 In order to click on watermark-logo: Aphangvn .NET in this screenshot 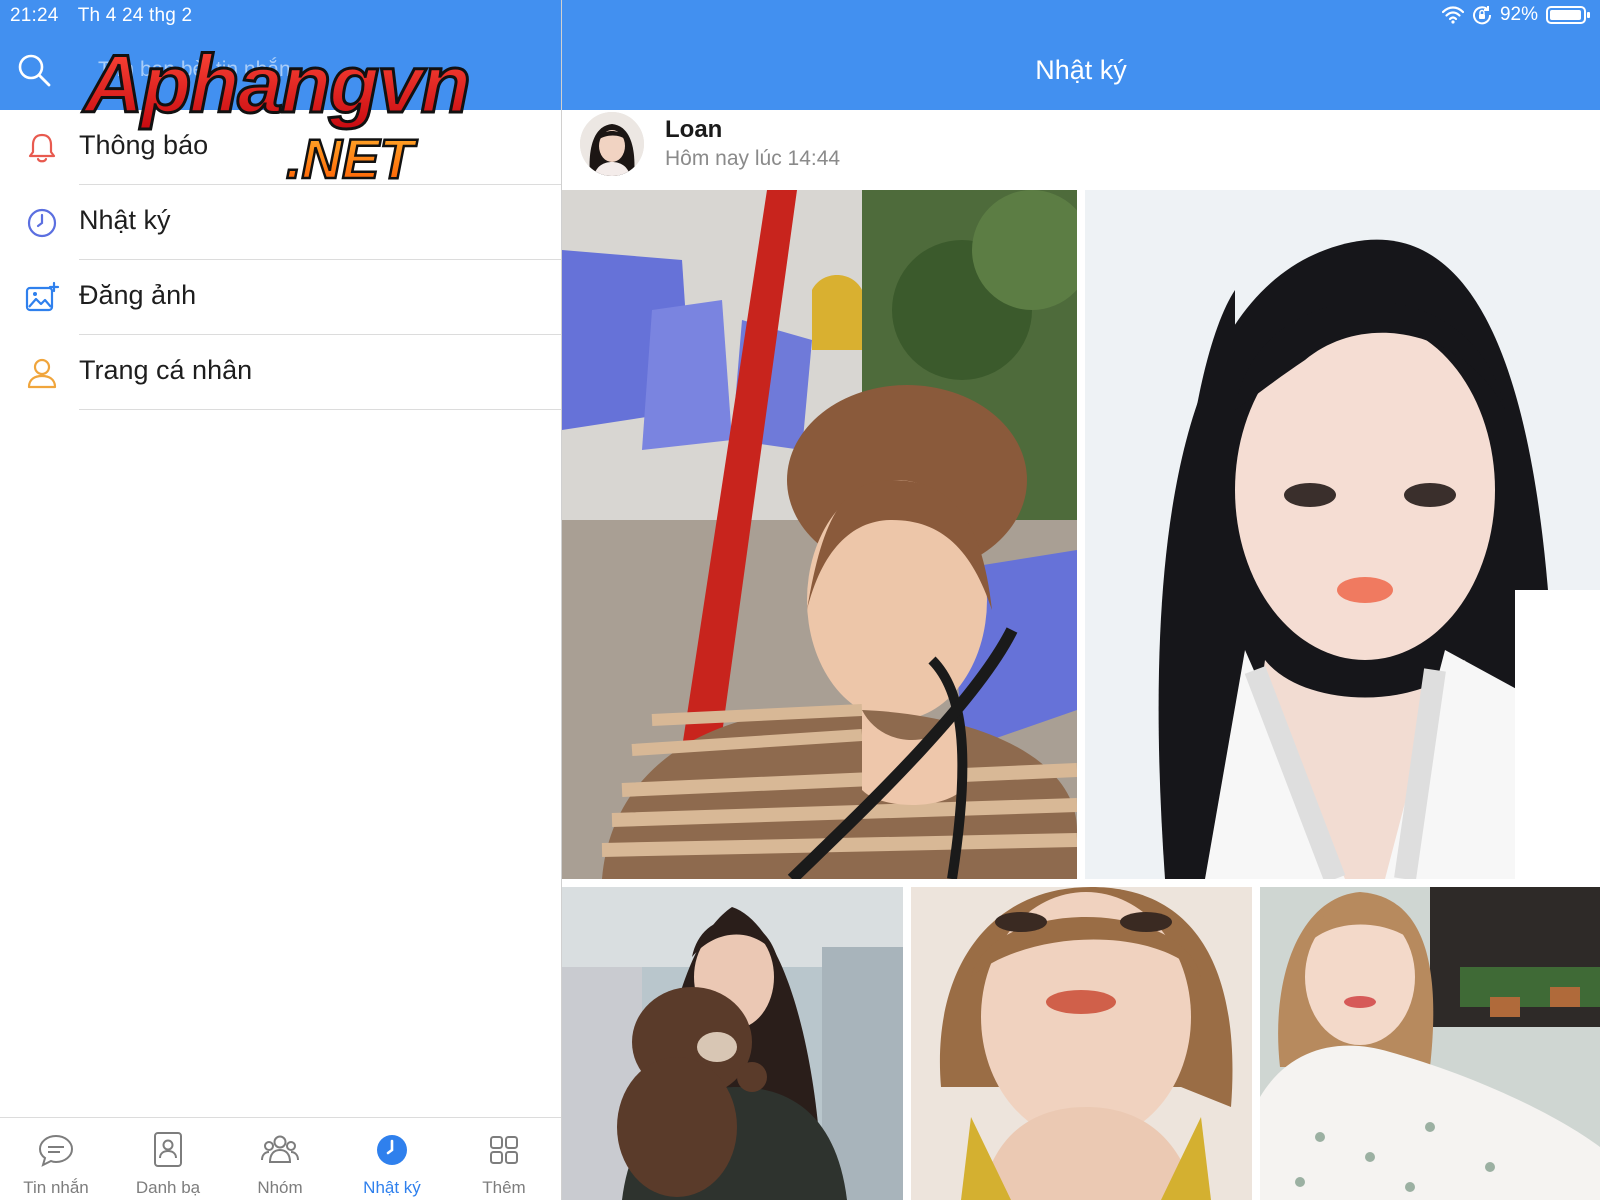, I will do `click(277, 115)`.